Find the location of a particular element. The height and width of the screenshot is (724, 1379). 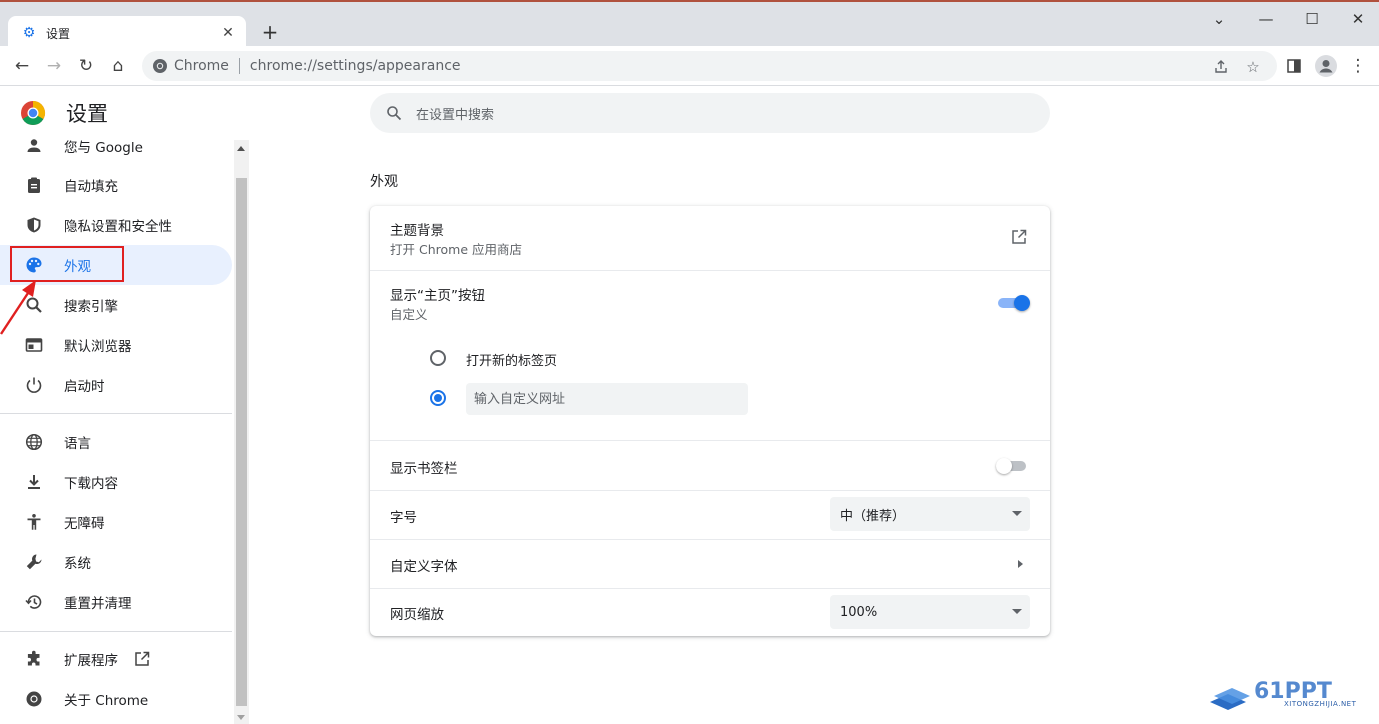

nav-item-extensions: 扩展程序 is located at coordinates (116, 659).